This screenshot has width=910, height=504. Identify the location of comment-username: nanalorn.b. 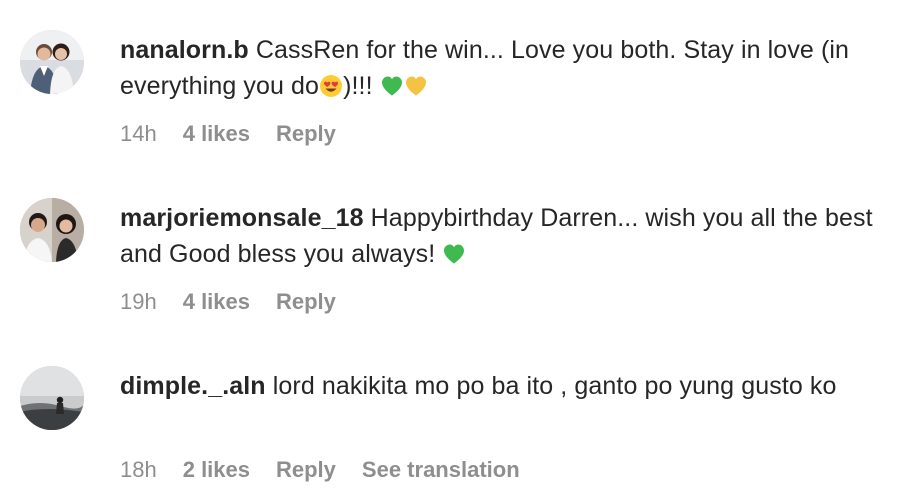
(184, 50).